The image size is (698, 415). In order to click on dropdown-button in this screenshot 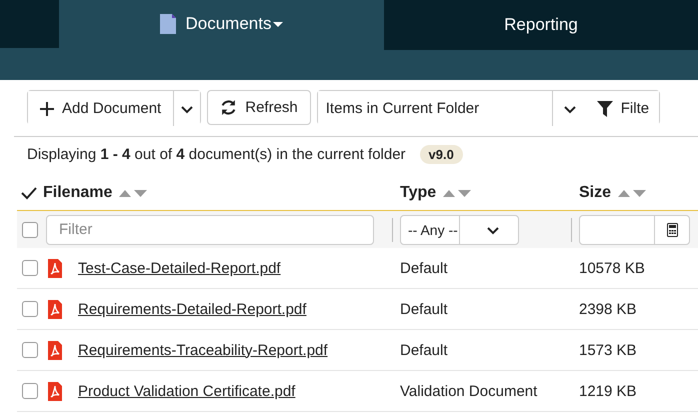, I will do `click(186, 108)`.